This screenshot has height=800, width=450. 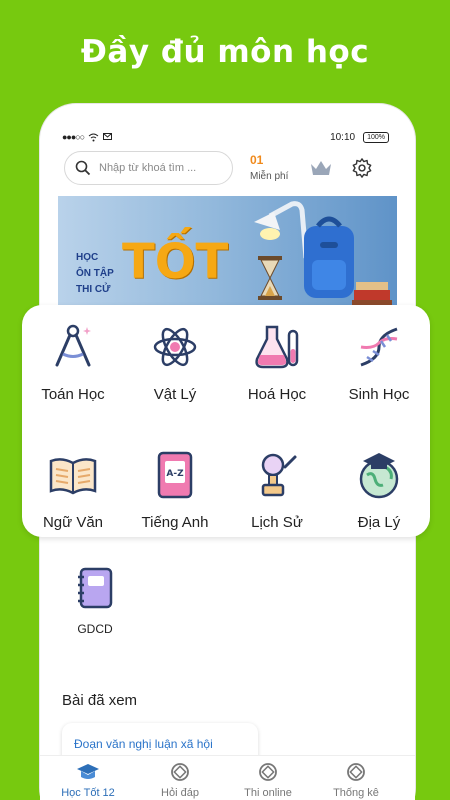 What do you see at coordinates (379, 476) in the screenshot?
I see `globe-icon` at bounding box center [379, 476].